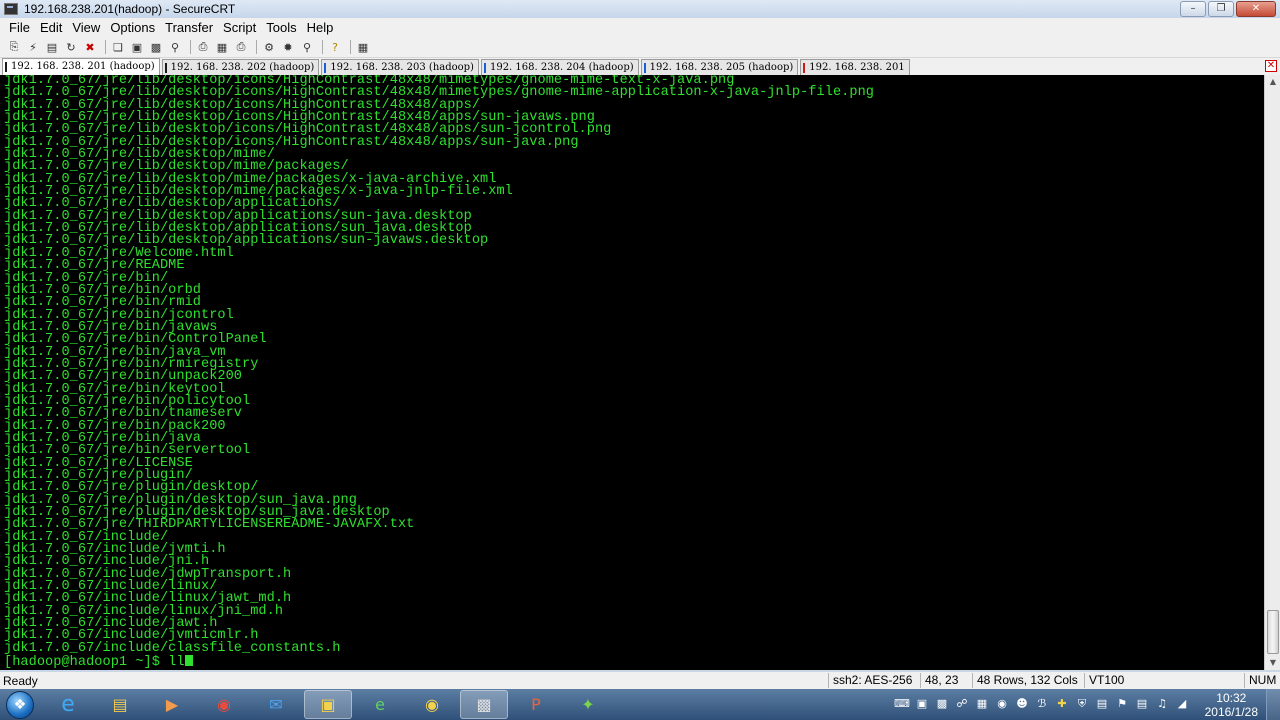 The image size is (1280, 720). What do you see at coordinates (1272, 82) in the screenshot?
I see `scroll-up-arrow-icon: ▲` at bounding box center [1272, 82].